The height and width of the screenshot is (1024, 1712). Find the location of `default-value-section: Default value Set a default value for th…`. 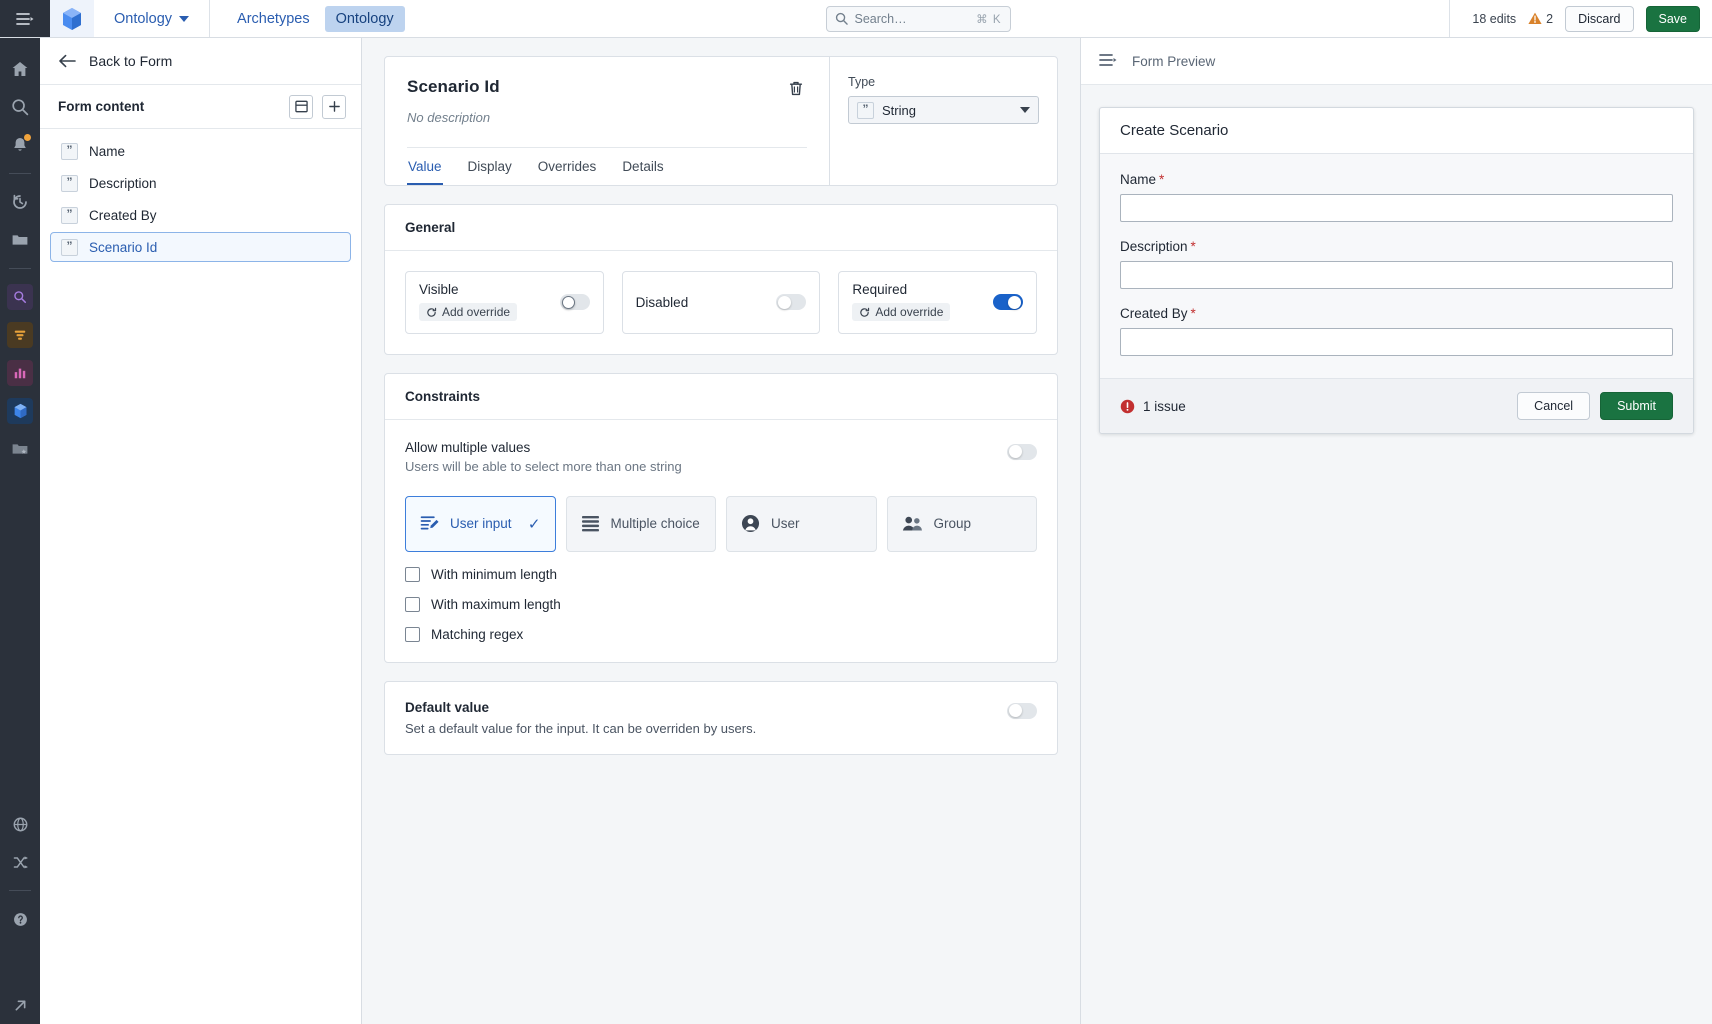

default-value-section: Default value Set a default value for th… is located at coordinates (721, 717).